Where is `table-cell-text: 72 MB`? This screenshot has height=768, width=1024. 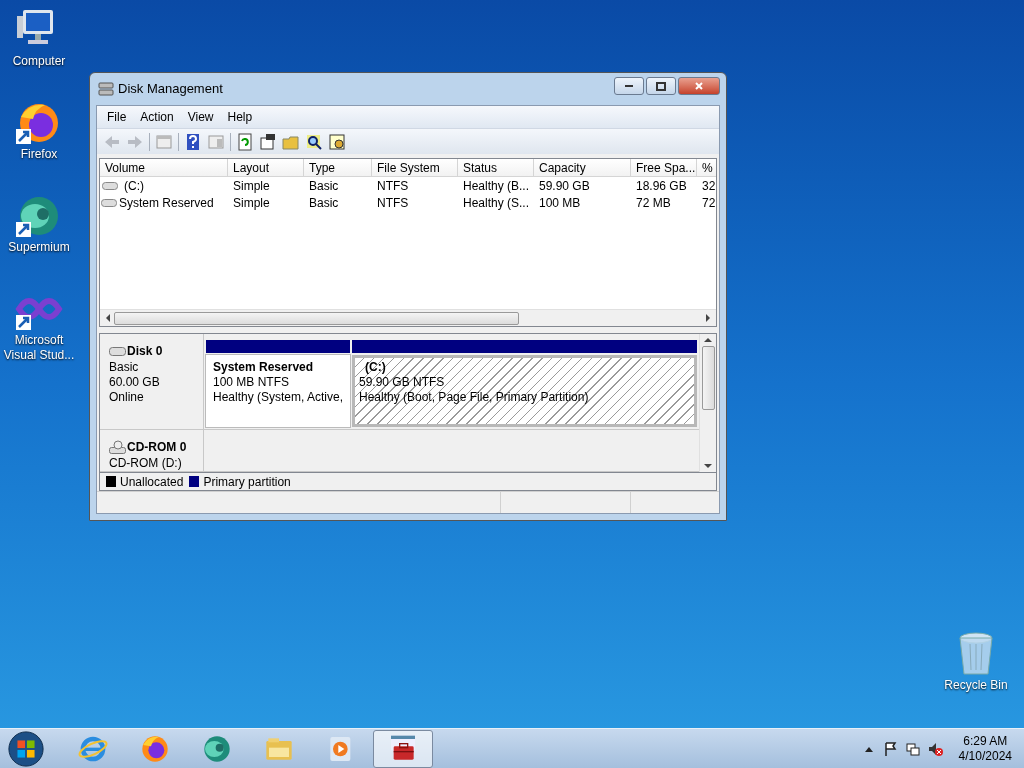
table-cell-text: 72 MB is located at coordinates (653, 203).